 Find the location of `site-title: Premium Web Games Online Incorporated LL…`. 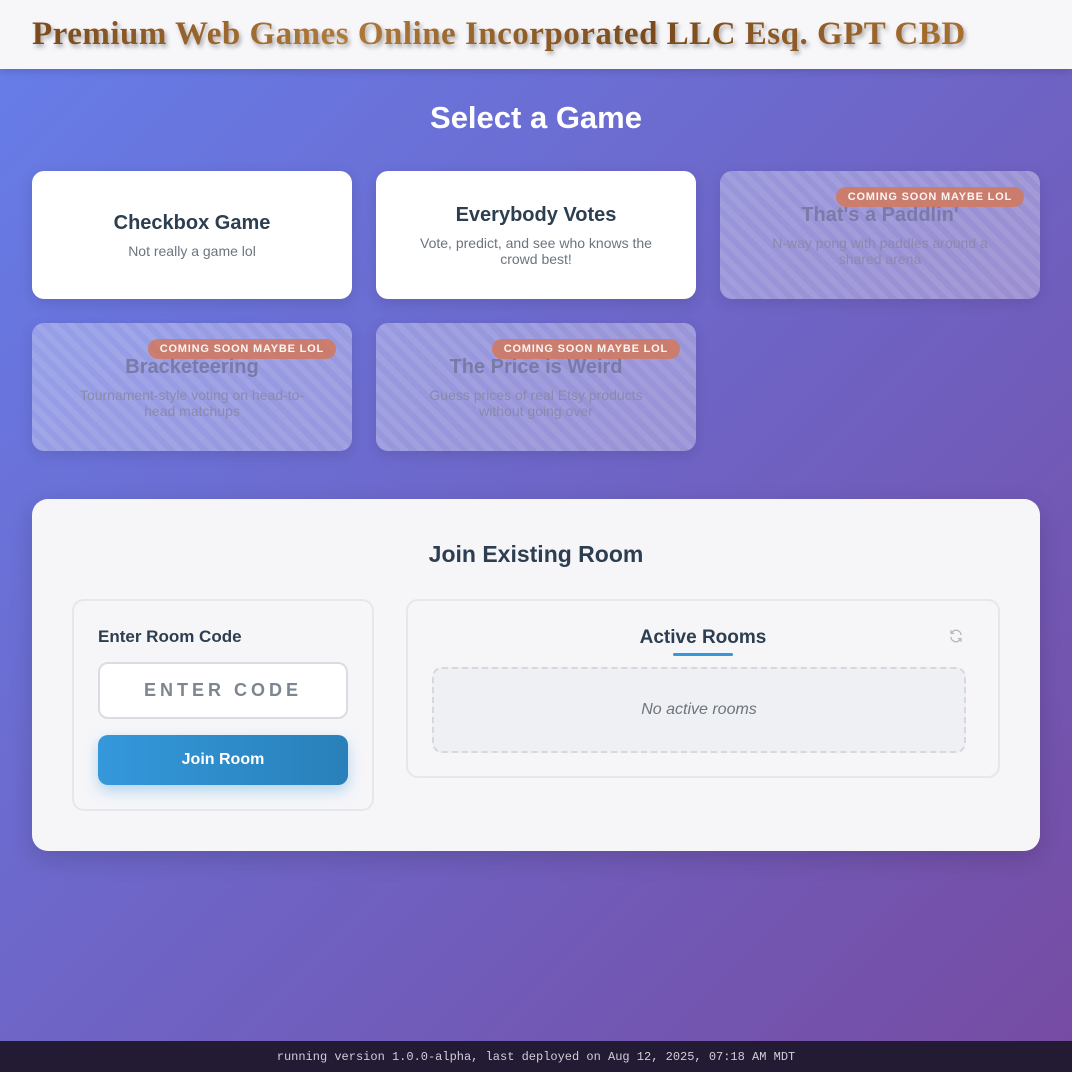

site-title: Premium Web Games Online Incorporated LL… is located at coordinates (499, 34).